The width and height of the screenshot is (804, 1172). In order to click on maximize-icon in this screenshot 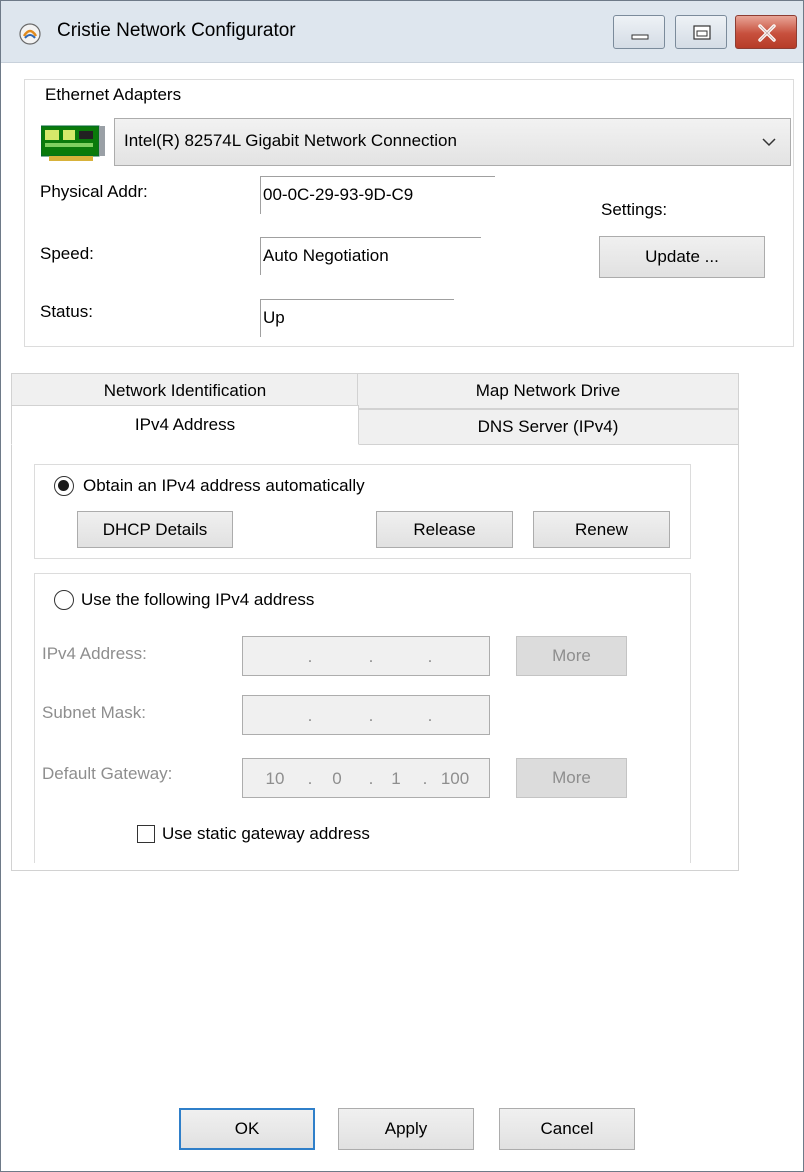, I will do `click(702, 32)`.